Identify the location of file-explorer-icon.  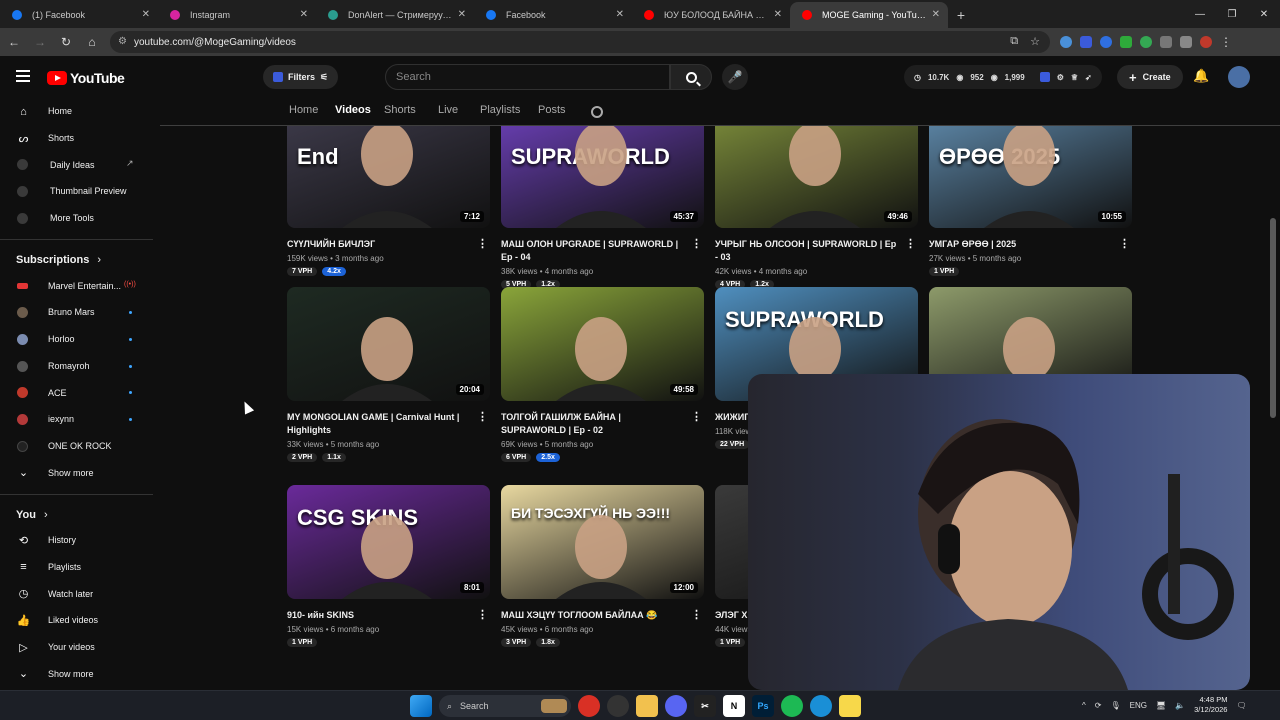
(647, 706).